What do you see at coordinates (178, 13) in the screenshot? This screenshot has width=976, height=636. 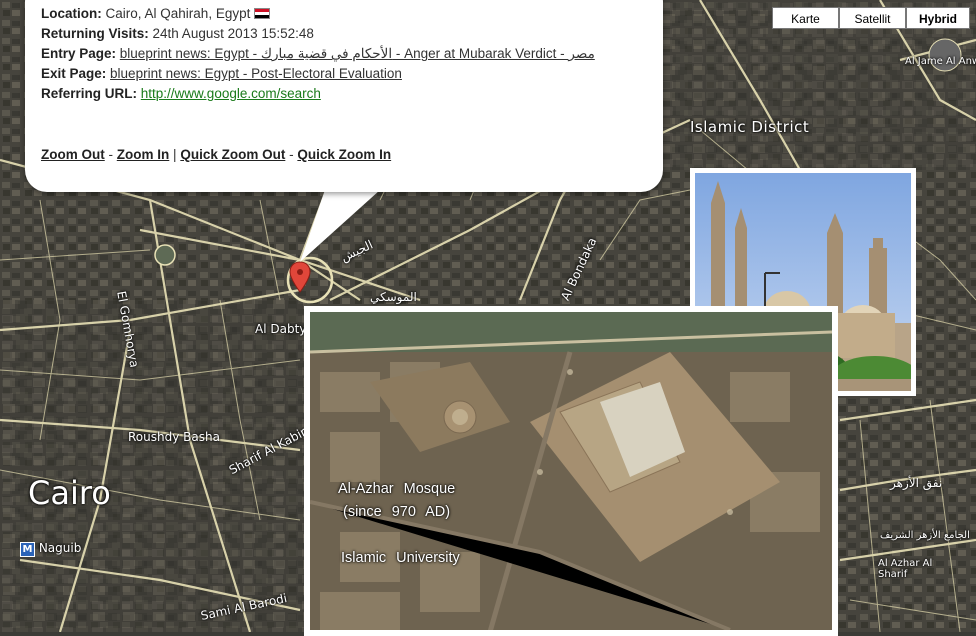 I see `location-value: Cairo, Al Qahirah, Egypt` at bounding box center [178, 13].